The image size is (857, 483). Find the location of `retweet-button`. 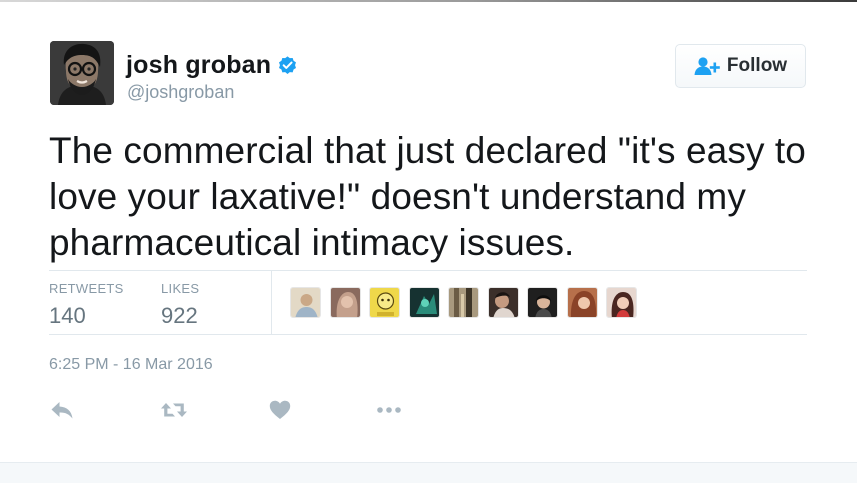

retweet-button is located at coordinates (174, 410).